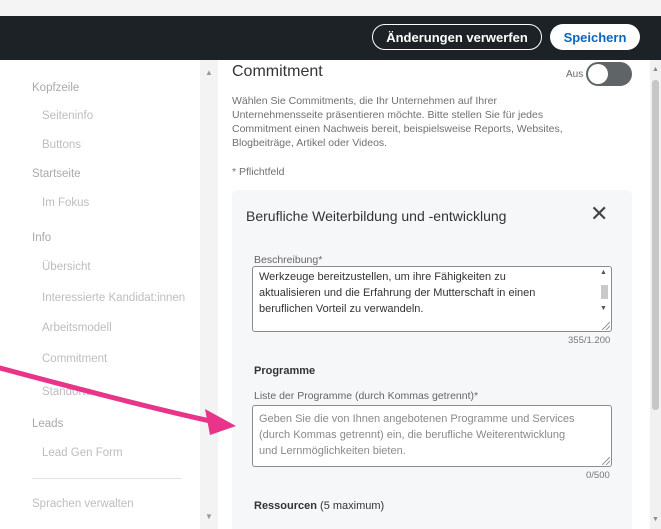 This screenshot has height=529, width=661. What do you see at coordinates (55, 88) in the screenshot?
I see `sidebar-section-kopfzeile: Kopfzeile` at bounding box center [55, 88].